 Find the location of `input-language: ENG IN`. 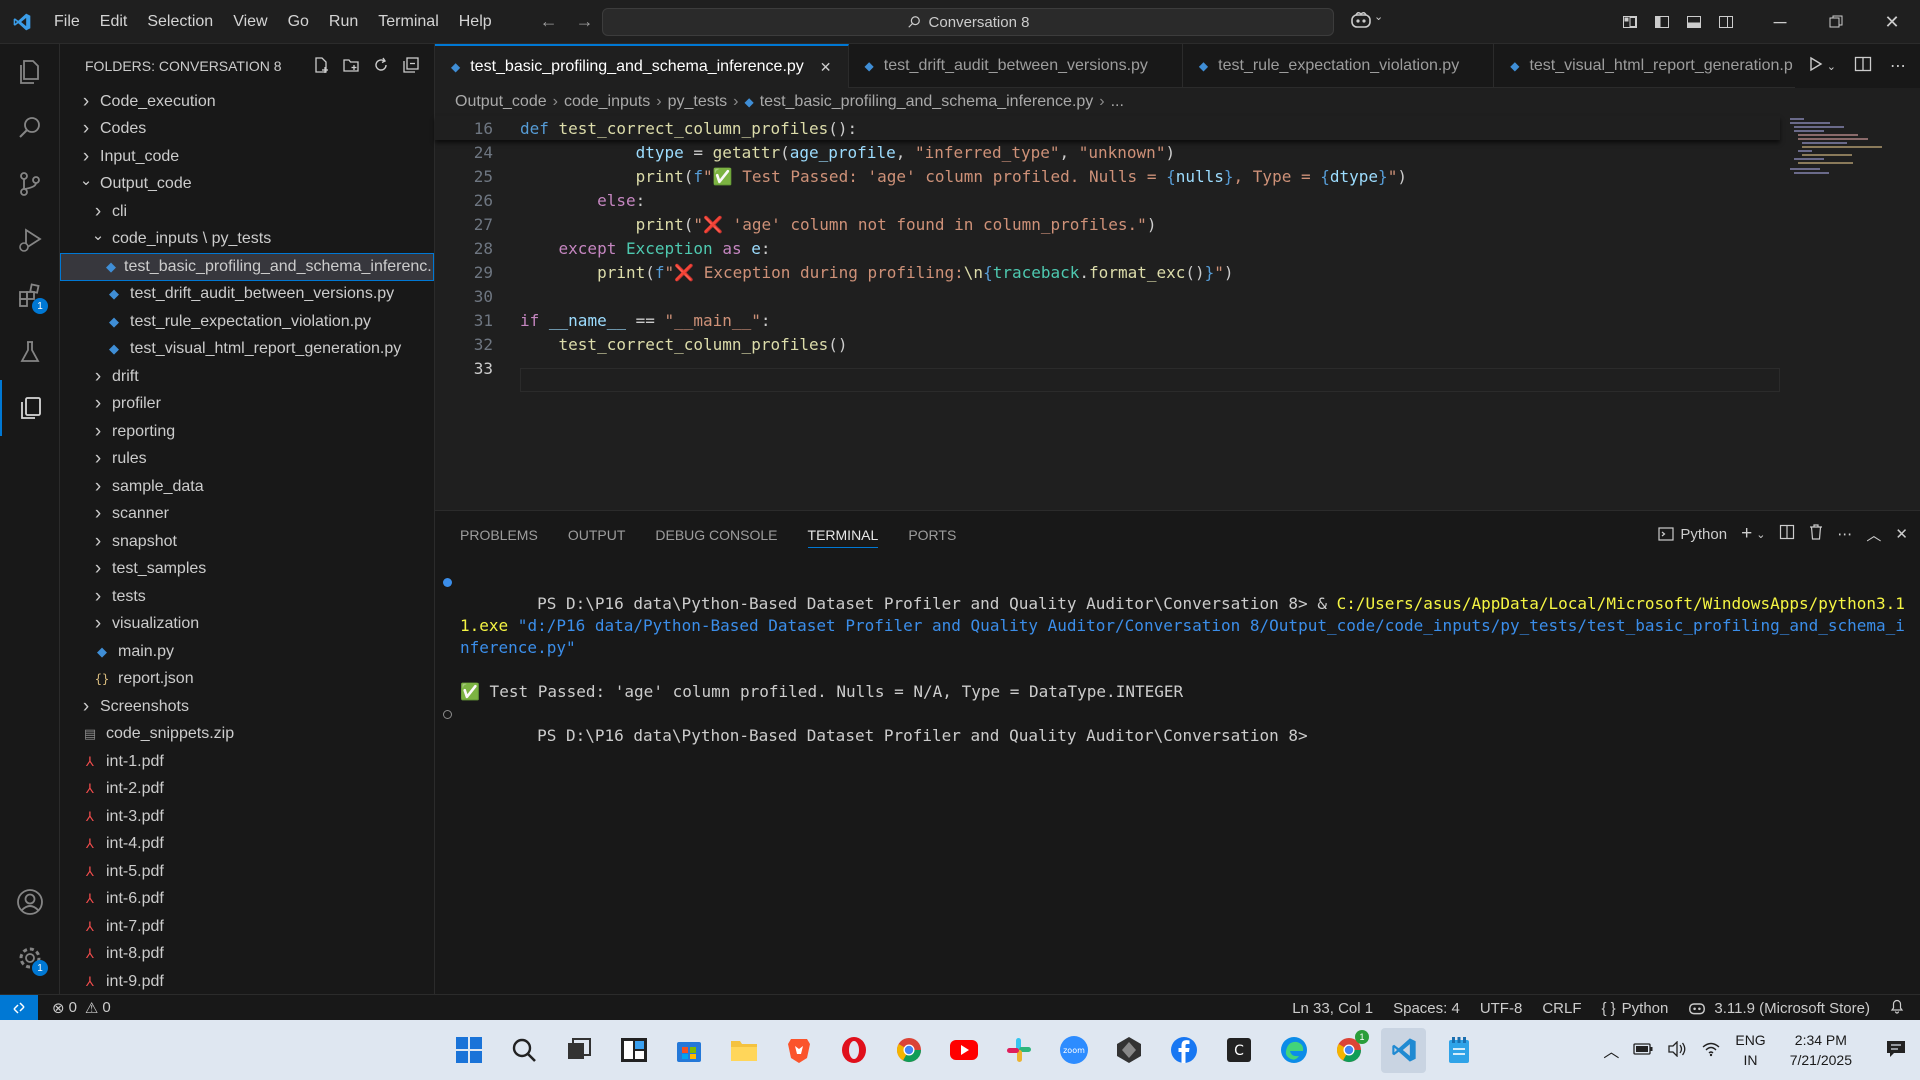

input-language: ENG IN is located at coordinates (1750, 1050).